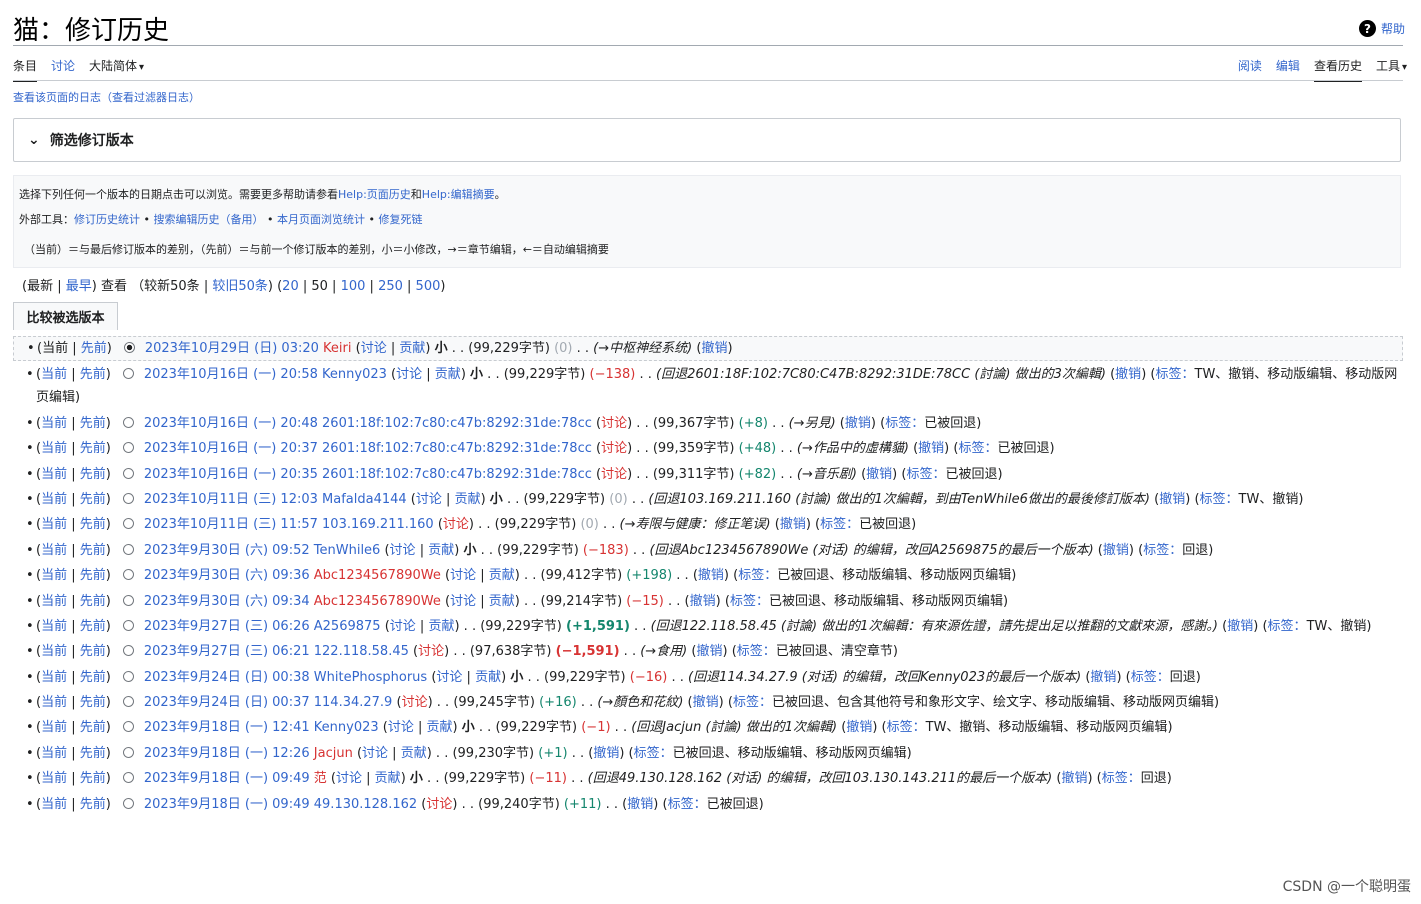 The image size is (1421, 904). What do you see at coordinates (374, 194) in the screenshot?
I see `help-page-history-link: Help:页面历史` at bounding box center [374, 194].